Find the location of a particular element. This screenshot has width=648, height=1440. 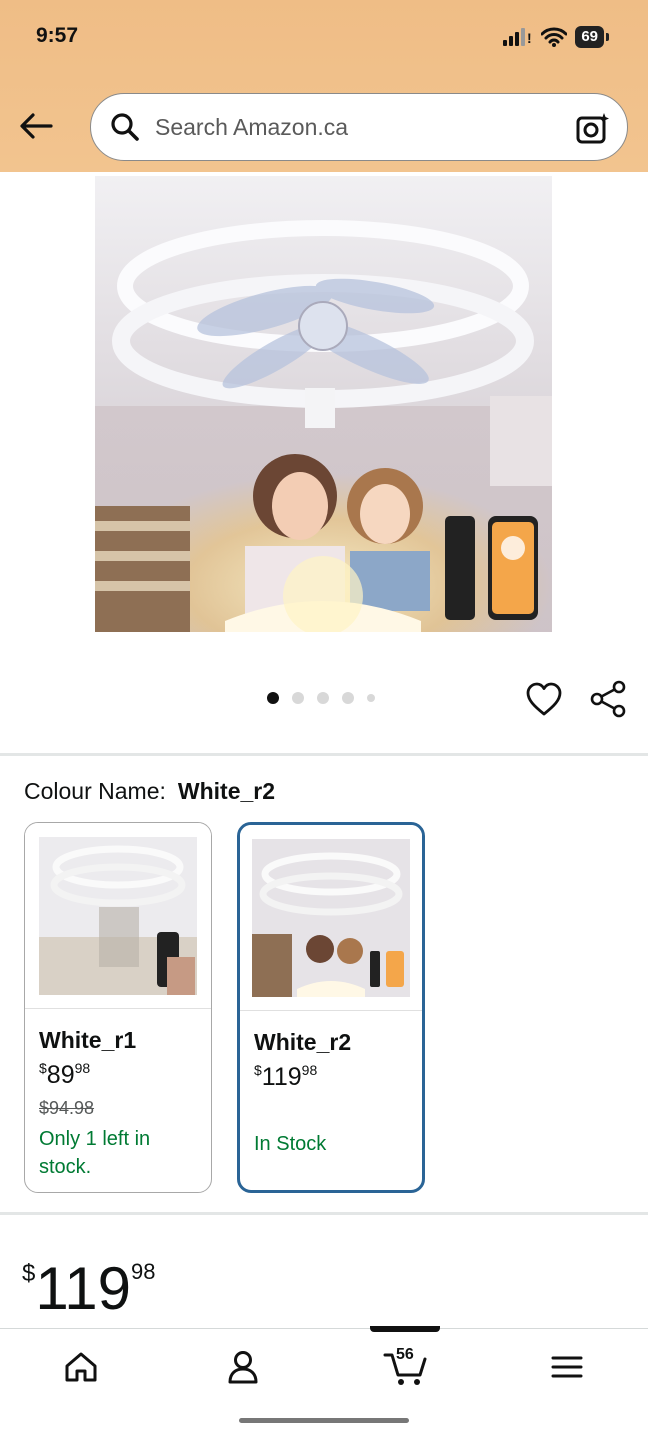

nav-menu is located at coordinates (567, 1367).